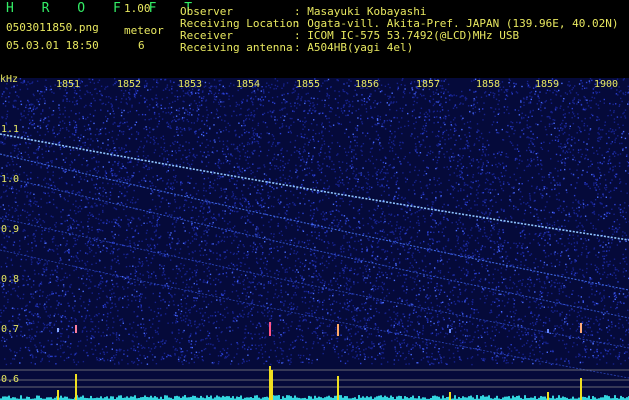 The image size is (629, 400). I want to click on x-tick-label: 1853, so click(190, 84).